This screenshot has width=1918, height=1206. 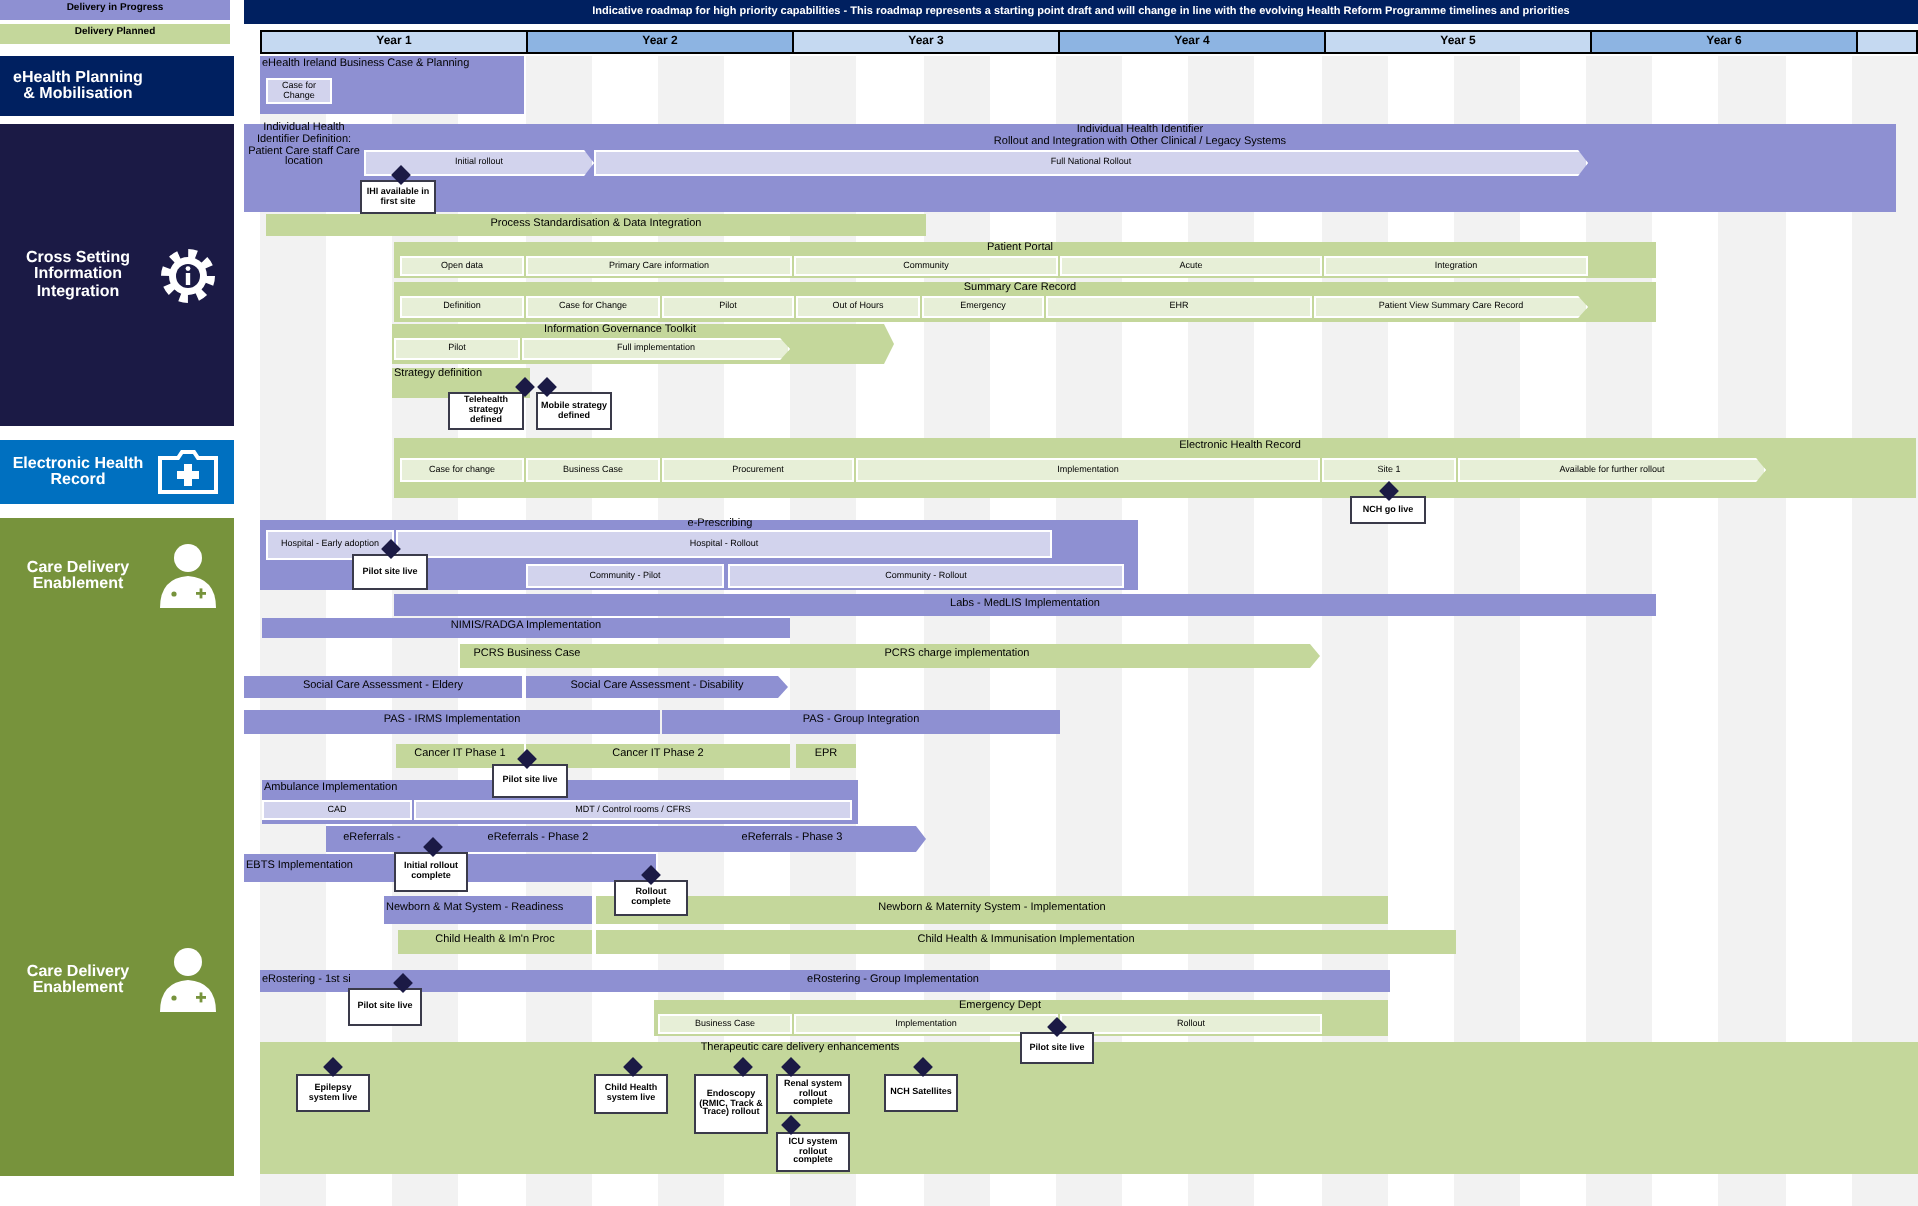 What do you see at coordinates (78, 86) in the screenshot?
I see `section-label: eHealth Planning & Mobilisation` at bounding box center [78, 86].